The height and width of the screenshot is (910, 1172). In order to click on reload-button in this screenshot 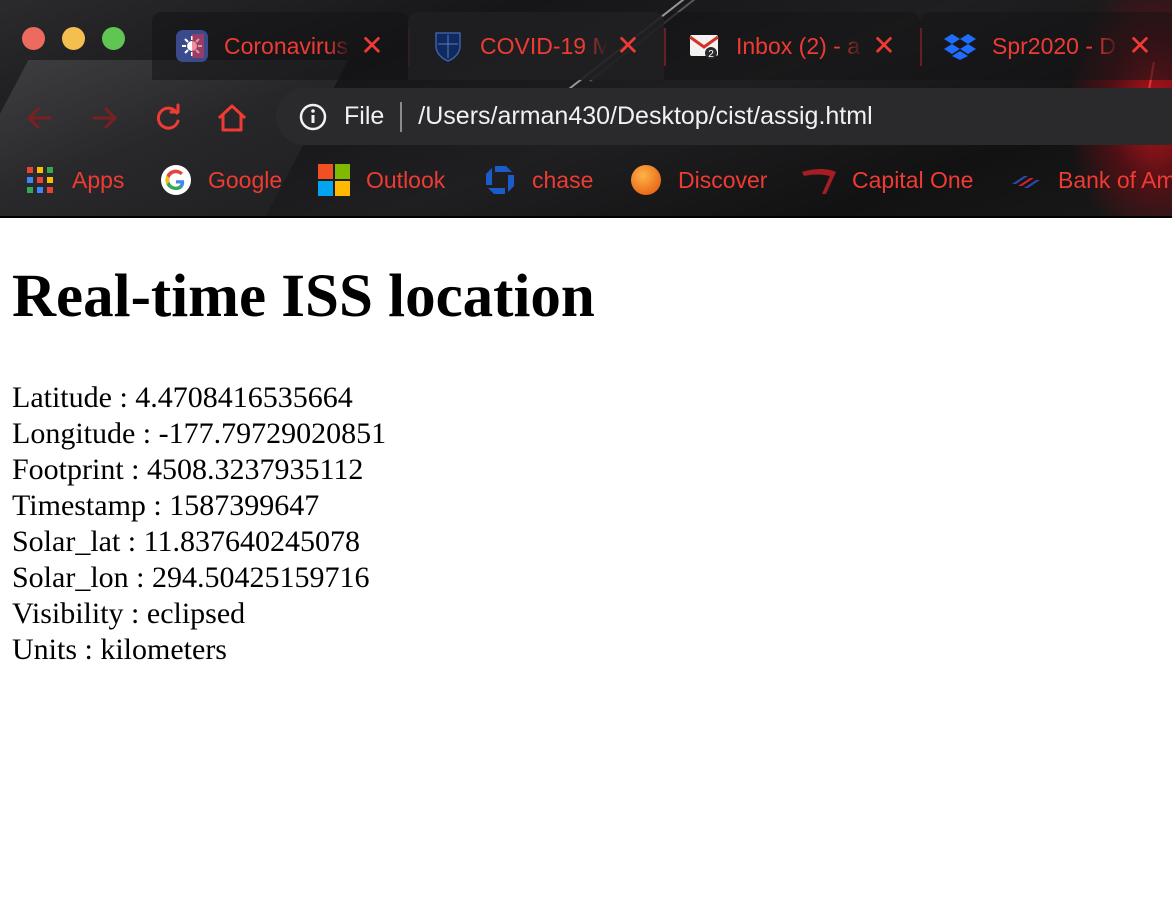, I will do `click(168, 118)`.